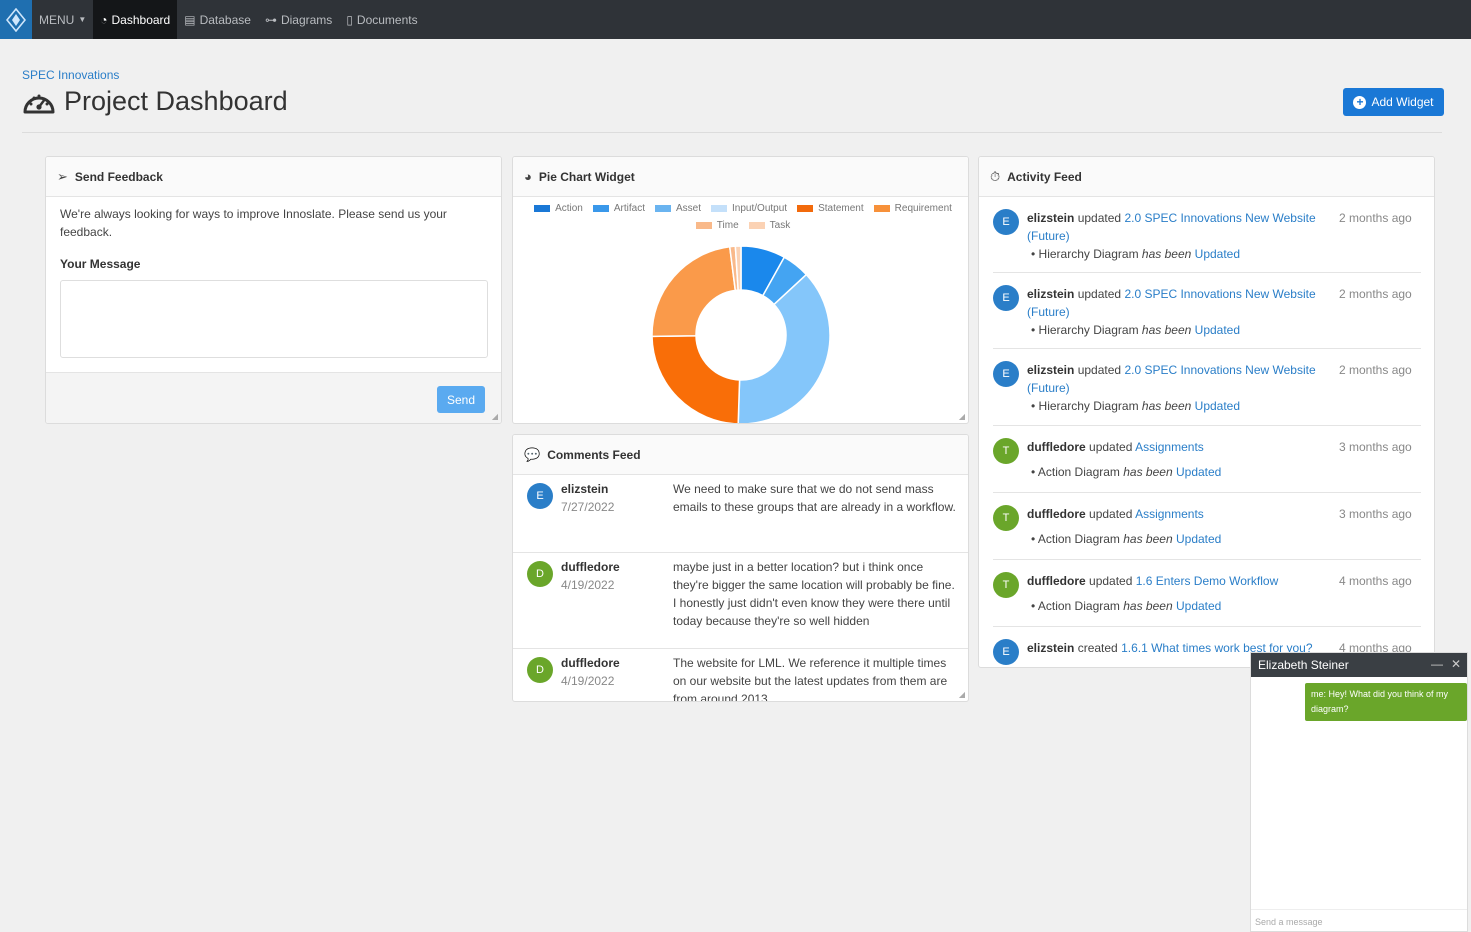  What do you see at coordinates (155, 101) in the screenshot?
I see `page-title: Project Dashboard` at bounding box center [155, 101].